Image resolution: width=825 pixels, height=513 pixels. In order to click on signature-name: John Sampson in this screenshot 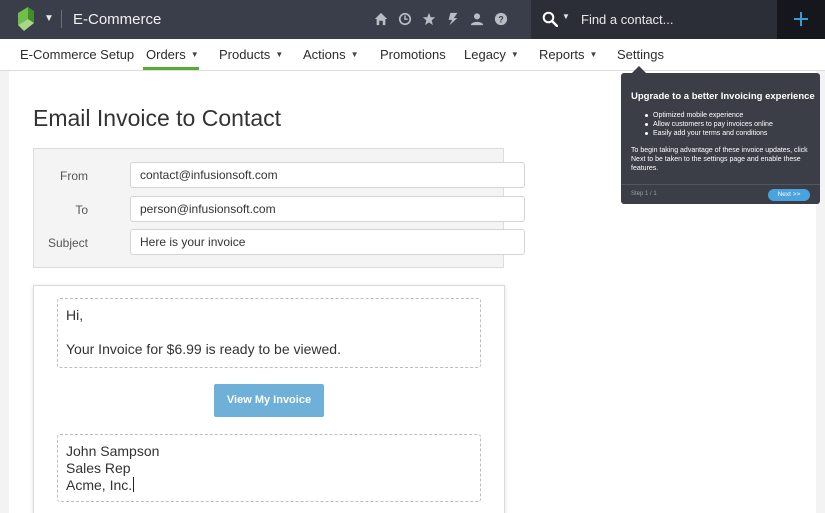, I will do `click(113, 451)`.